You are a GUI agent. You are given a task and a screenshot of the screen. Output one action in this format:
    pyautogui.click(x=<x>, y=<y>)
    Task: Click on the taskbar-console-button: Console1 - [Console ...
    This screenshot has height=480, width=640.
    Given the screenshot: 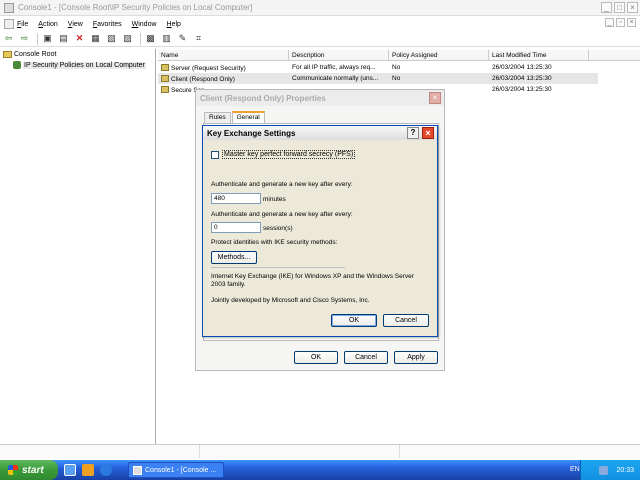 What is the action you would take?
    pyautogui.click(x=176, y=470)
    